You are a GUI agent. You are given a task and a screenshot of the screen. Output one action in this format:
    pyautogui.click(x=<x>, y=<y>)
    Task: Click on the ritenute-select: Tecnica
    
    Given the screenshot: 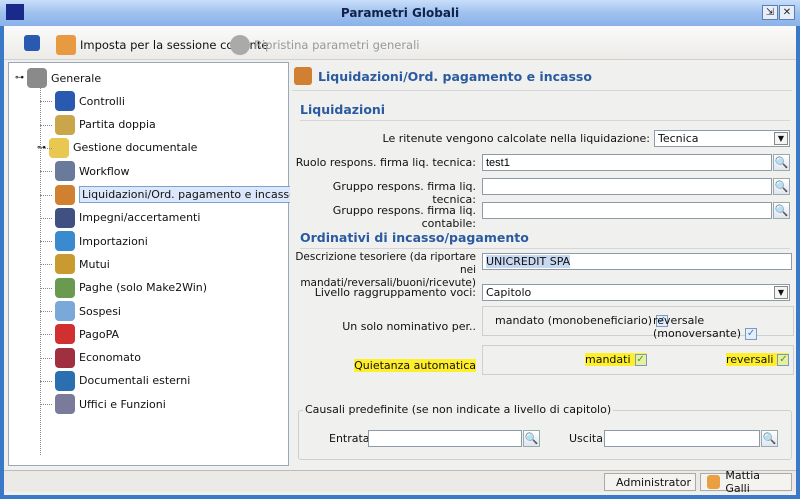 What is the action you would take?
    pyautogui.click(x=722, y=138)
    